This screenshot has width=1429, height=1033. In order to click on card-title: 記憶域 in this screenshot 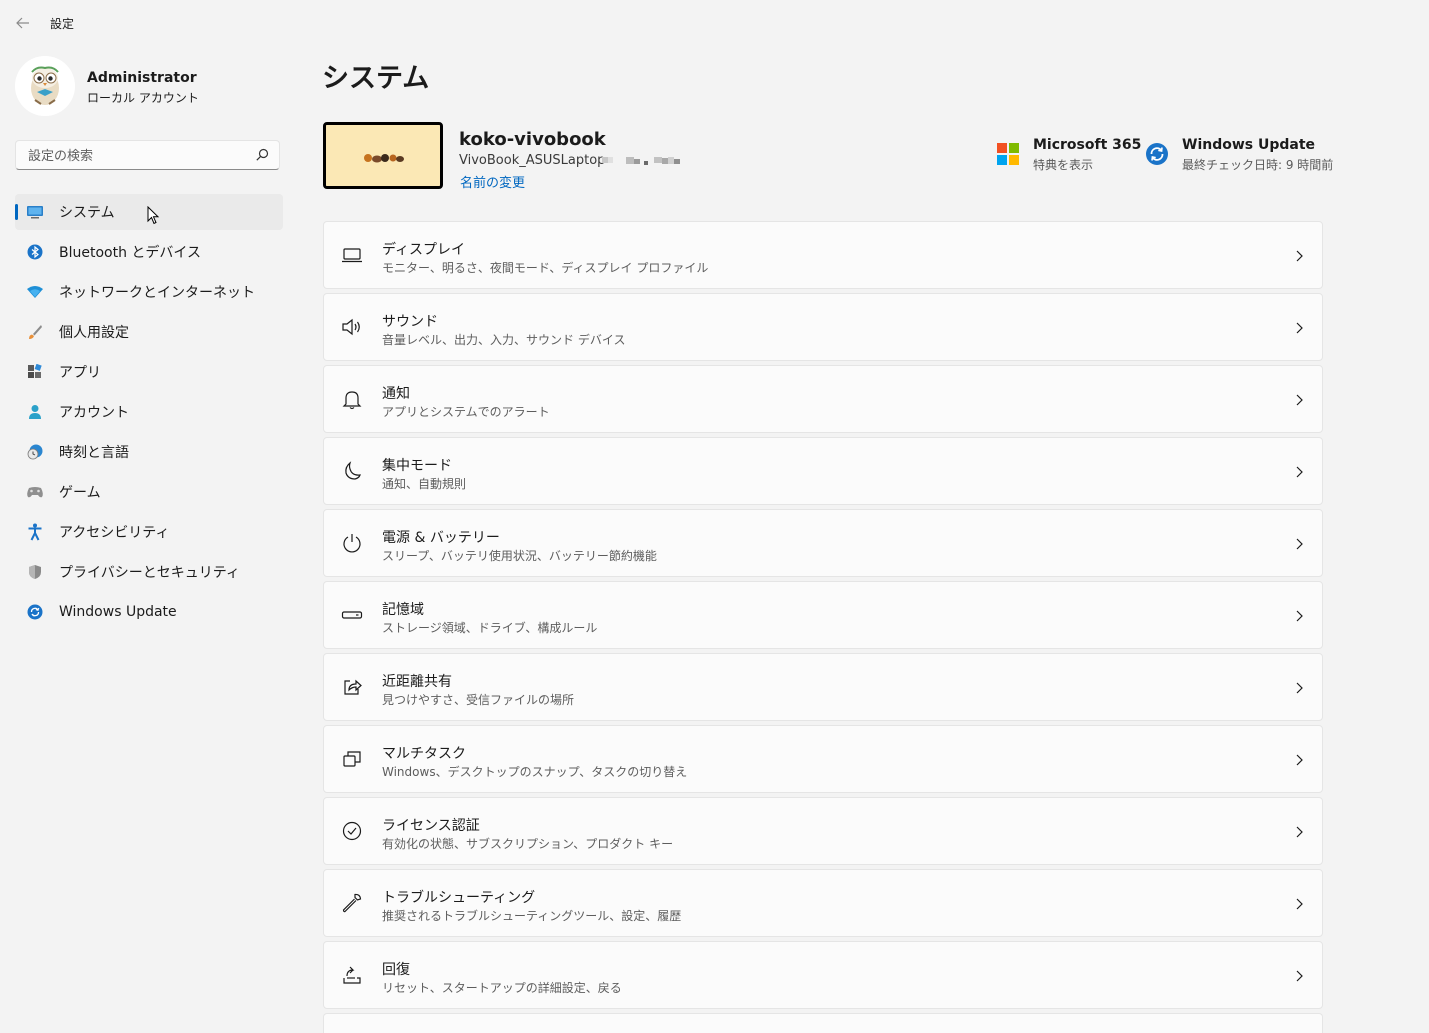, I will do `click(403, 610)`.